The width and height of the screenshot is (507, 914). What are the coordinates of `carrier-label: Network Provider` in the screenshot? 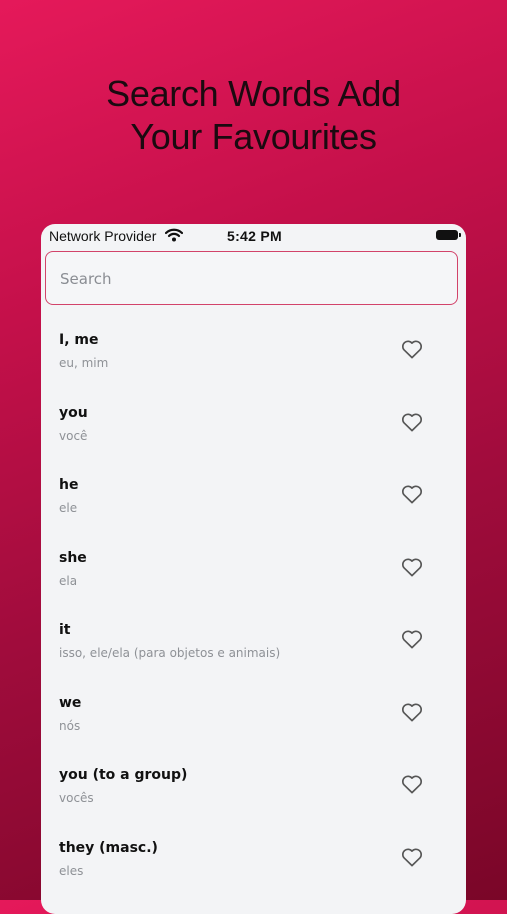 It's located at (103, 236).